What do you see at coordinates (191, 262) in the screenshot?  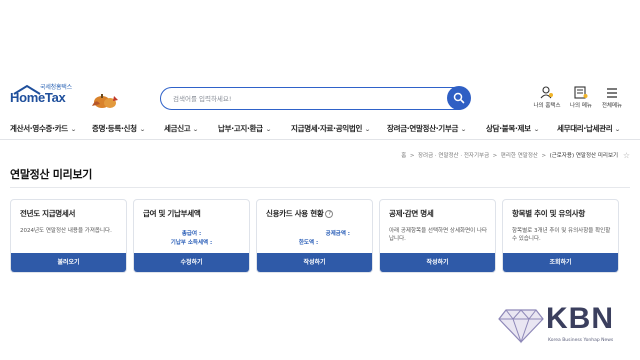 I see `edit-button: 수정하기` at bounding box center [191, 262].